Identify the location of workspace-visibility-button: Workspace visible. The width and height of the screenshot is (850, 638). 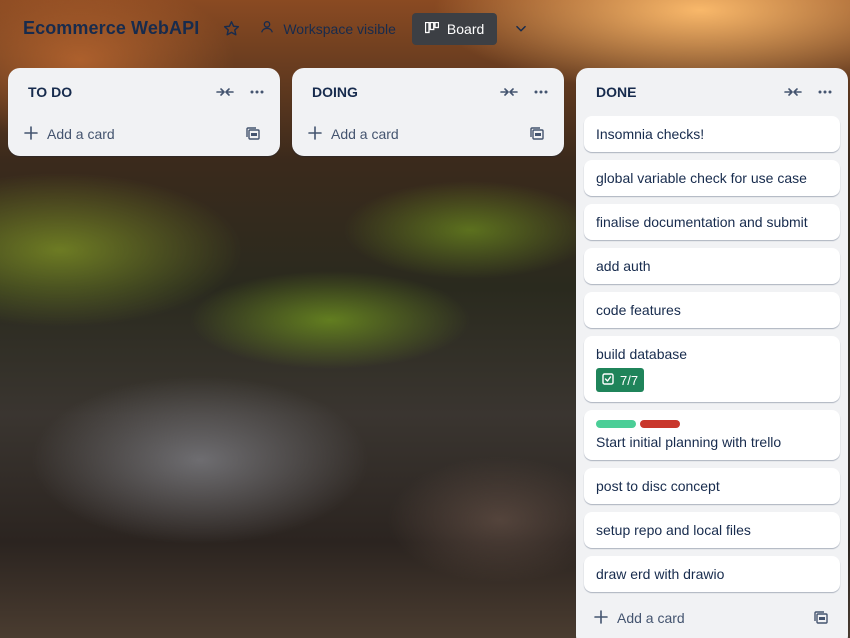
(327, 29).